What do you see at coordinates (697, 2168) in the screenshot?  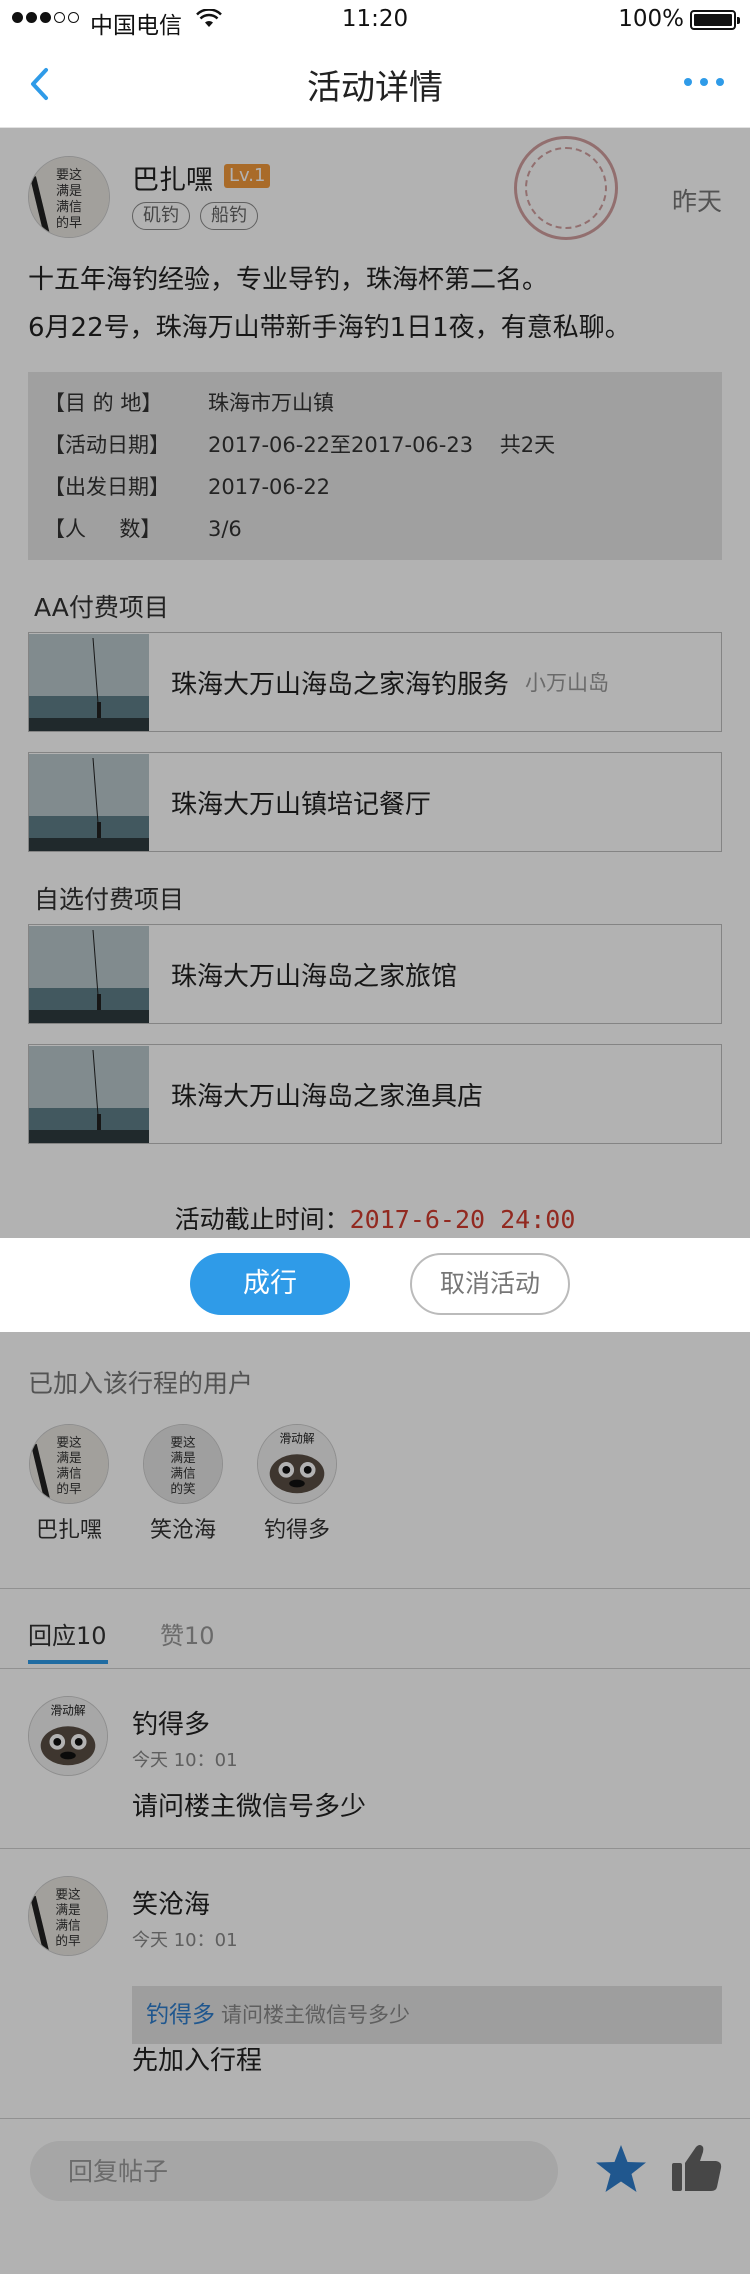 I see `thumbs-up-icon` at bounding box center [697, 2168].